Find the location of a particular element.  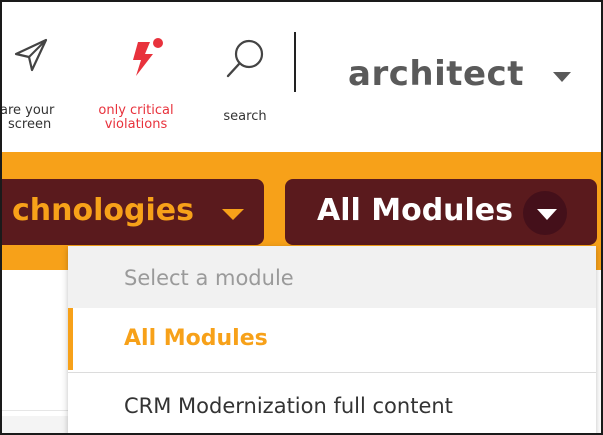

search-label: search is located at coordinates (245, 116).